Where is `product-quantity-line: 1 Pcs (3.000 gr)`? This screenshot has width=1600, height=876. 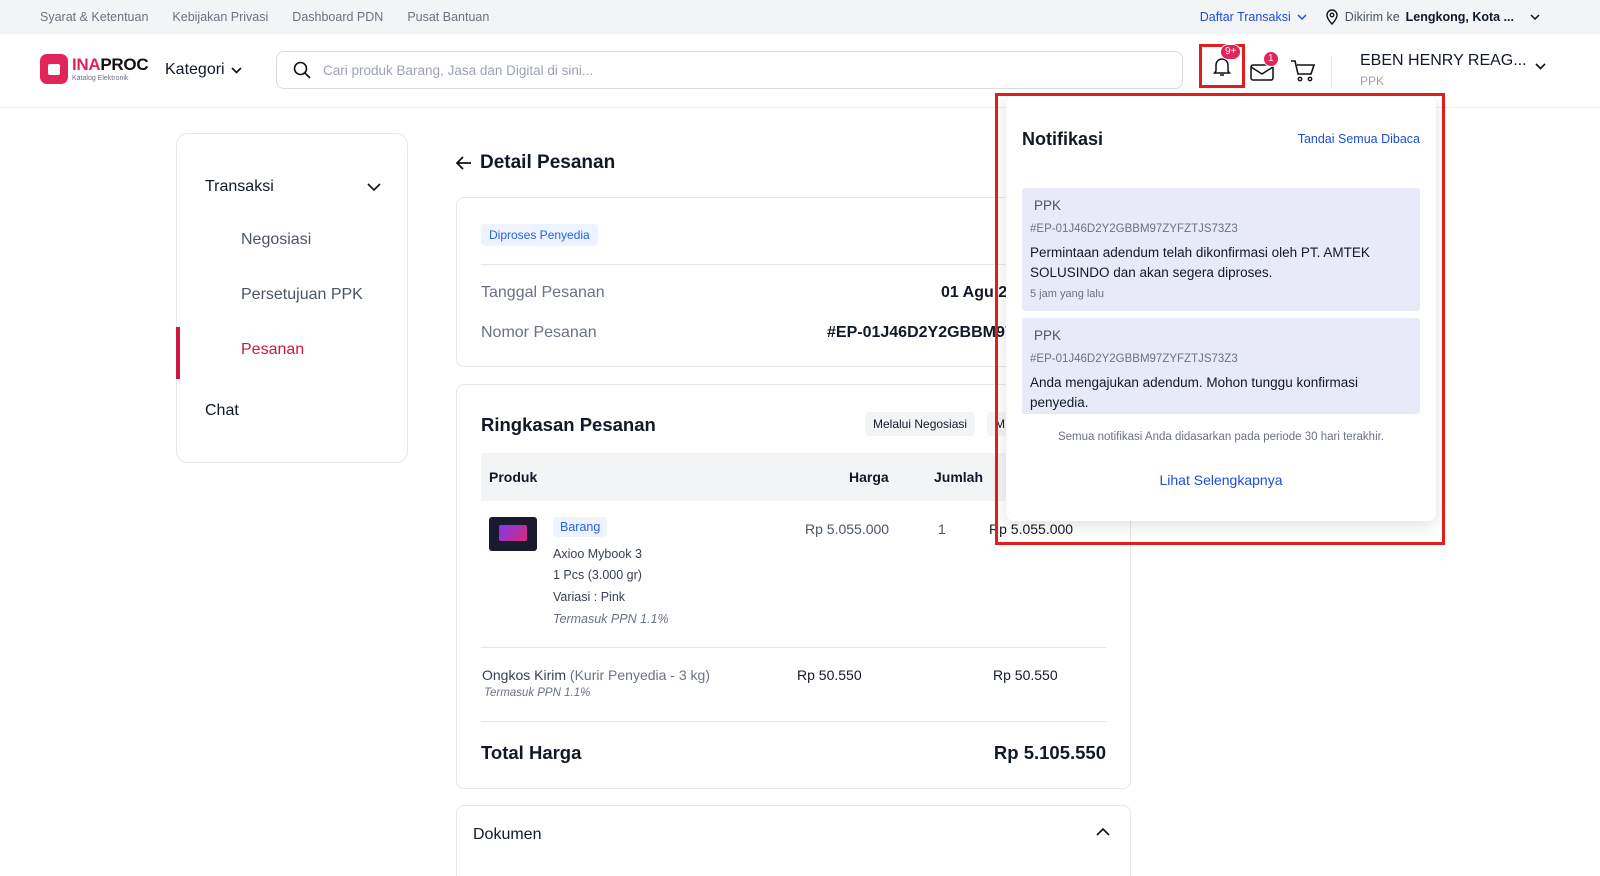
product-quantity-line: 1 Pcs (3.000 gr) is located at coordinates (597, 575).